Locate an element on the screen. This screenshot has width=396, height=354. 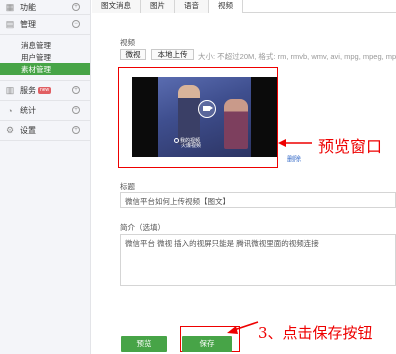
local-upload-button: 本地上传 is located at coordinates (172, 54).